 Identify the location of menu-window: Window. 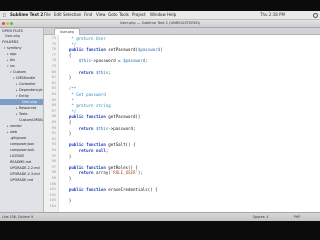
(158, 15).